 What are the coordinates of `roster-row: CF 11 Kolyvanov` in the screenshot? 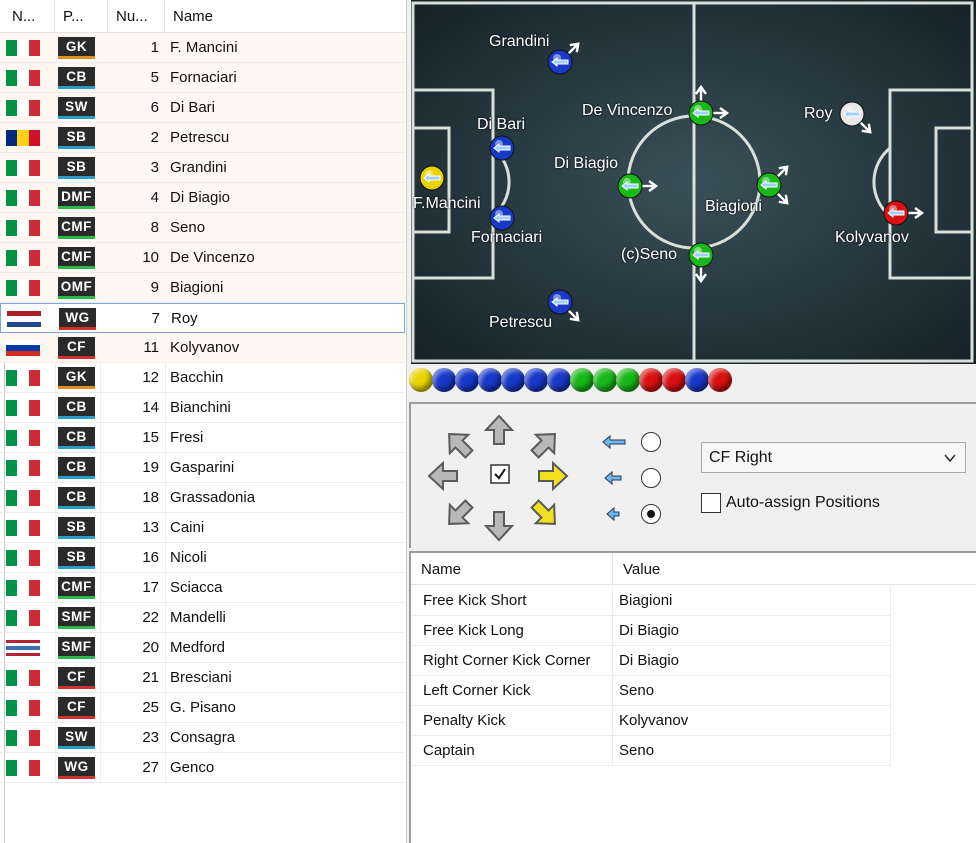 It's located at (202, 348).